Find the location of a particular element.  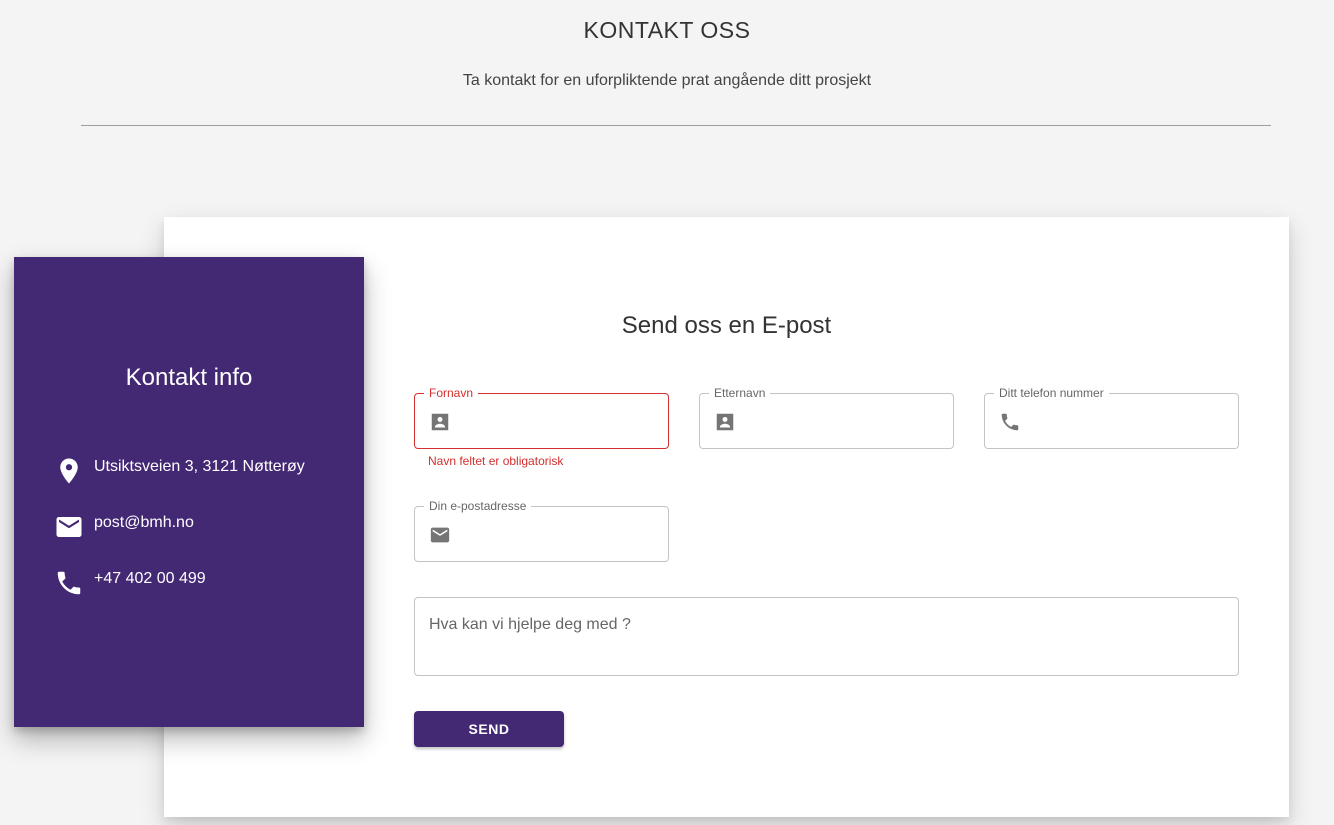

phone-field: Ditt telefon nummer is located at coordinates (1111, 417).